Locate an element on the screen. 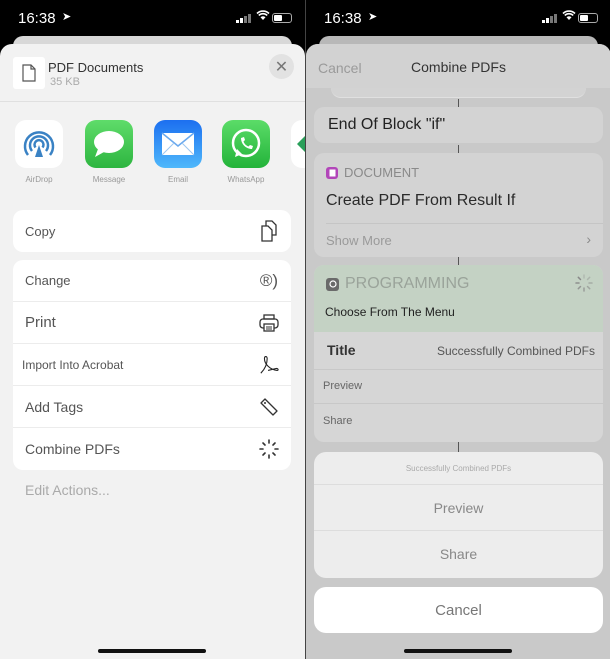  partial-app-icon is located at coordinates (298, 144).